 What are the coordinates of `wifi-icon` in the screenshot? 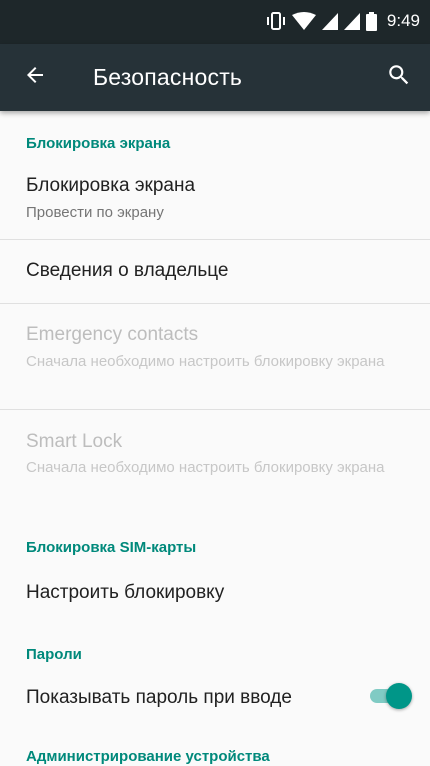 It's located at (303, 21).